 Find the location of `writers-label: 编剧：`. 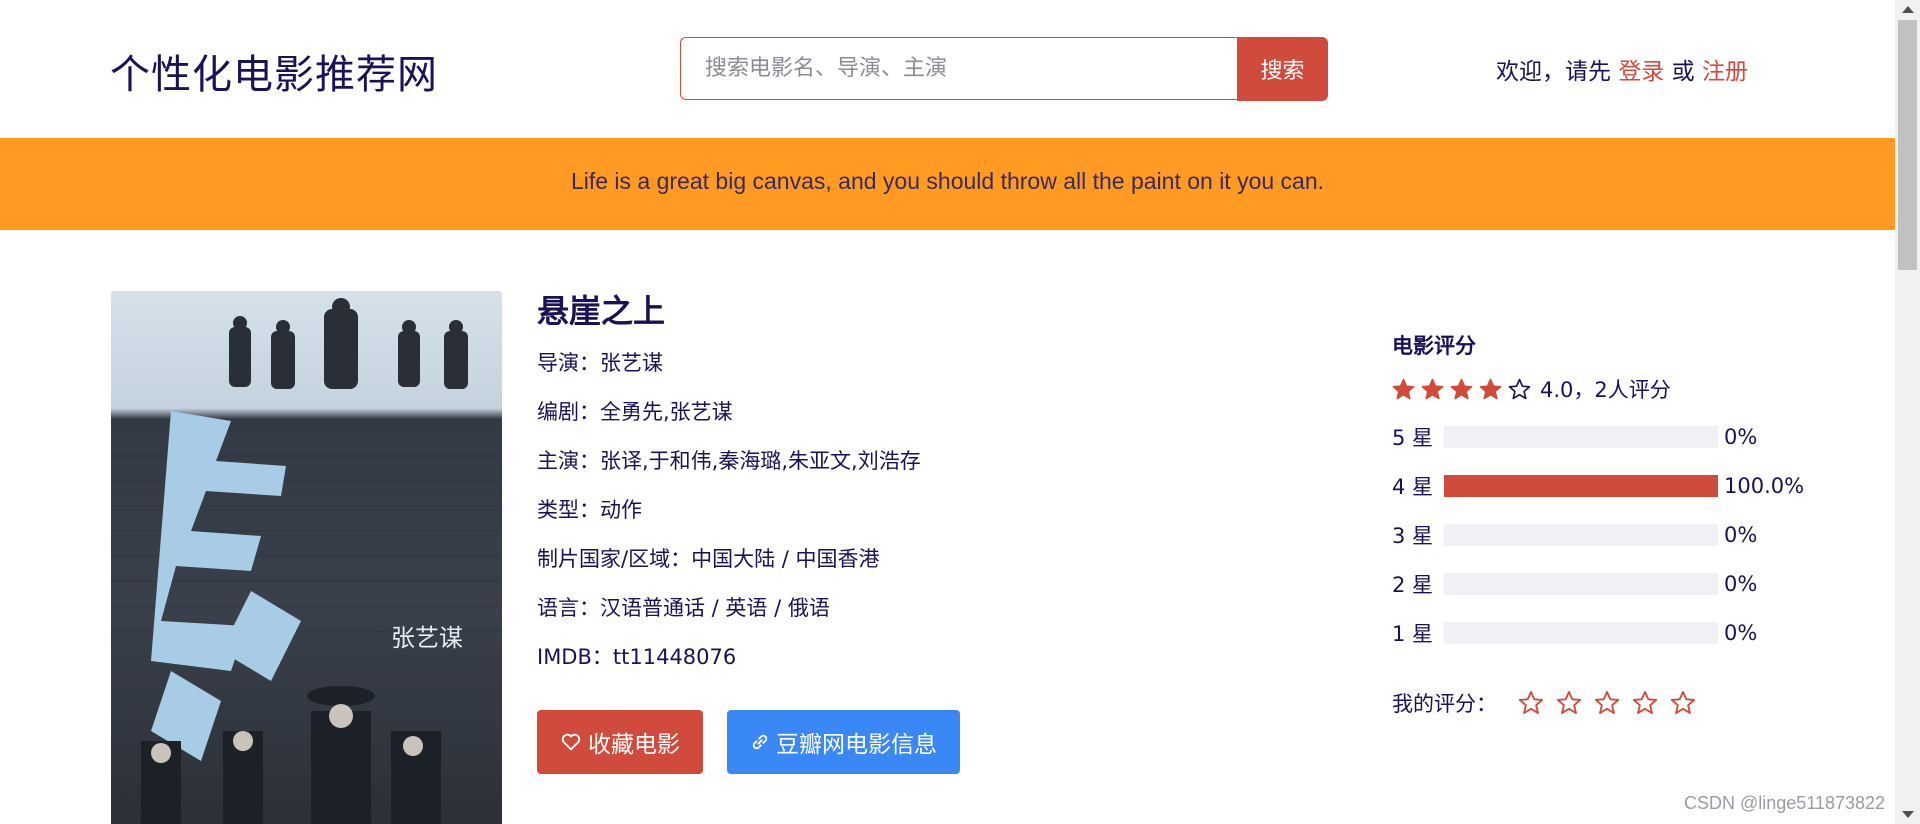

writers-label: 编剧： is located at coordinates (568, 412).